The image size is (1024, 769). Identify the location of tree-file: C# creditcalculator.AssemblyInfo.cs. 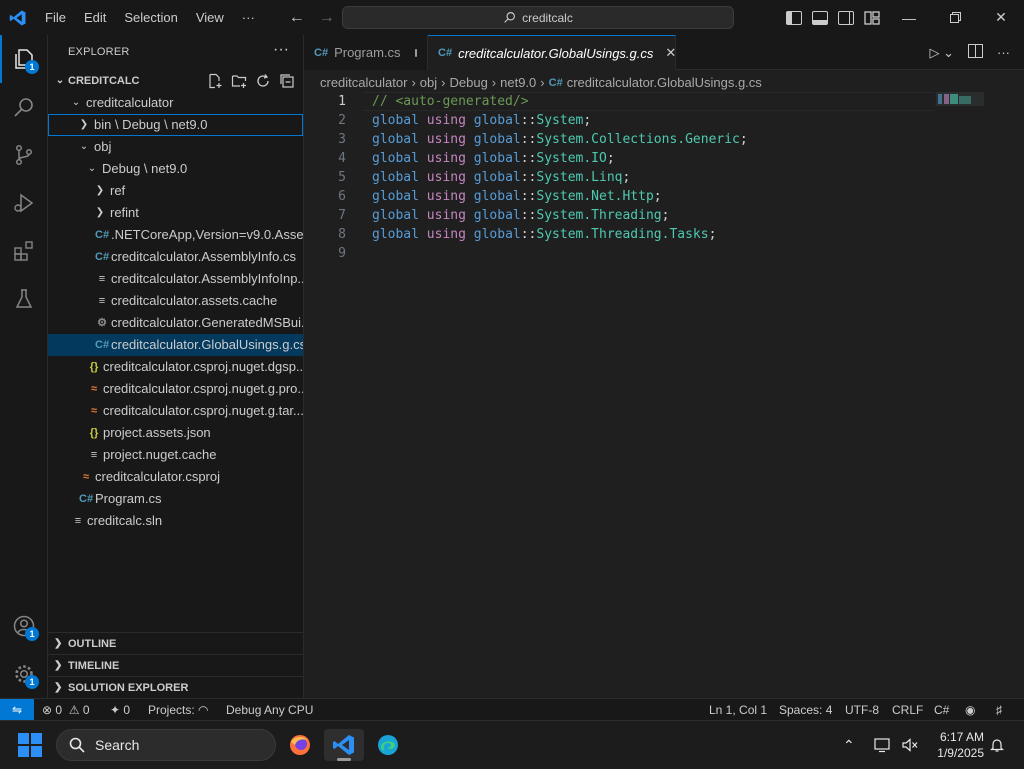
(175, 257).